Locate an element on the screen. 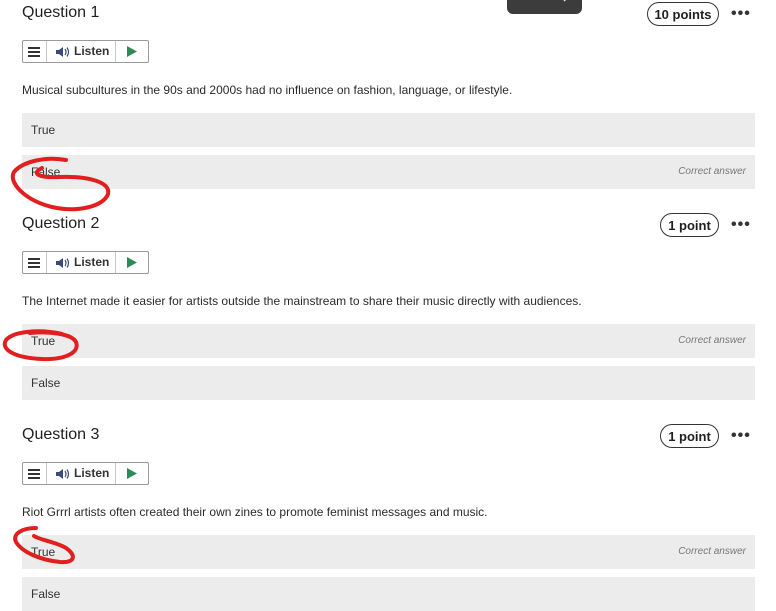 This screenshot has height=611, width=776. floating-toolbar is located at coordinates (544, 7).